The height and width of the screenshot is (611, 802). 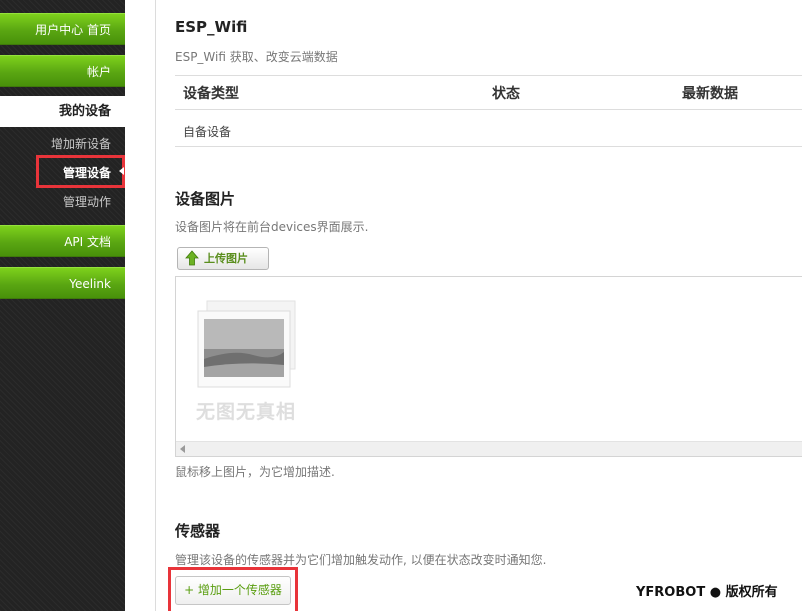 I want to click on upload-image-label: 上传图片, so click(x=226, y=258).